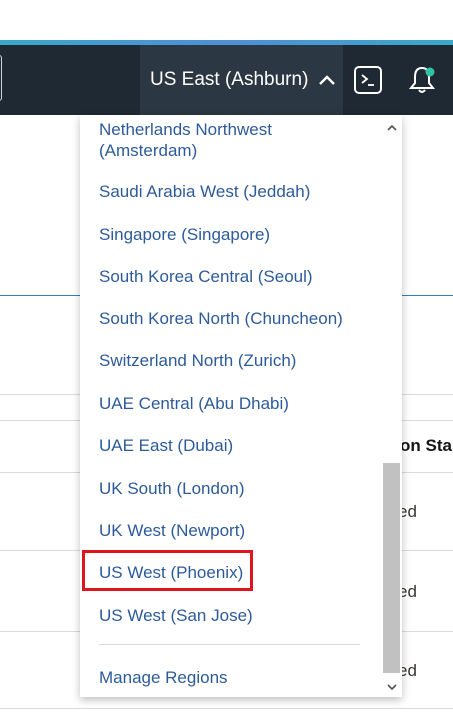 This screenshot has width=453, height=725. What do you see at coordinates (234, 360) in the screenshot?
I see `region-option: Switzerland North (Zurich)` at bounding box center [234, 360].